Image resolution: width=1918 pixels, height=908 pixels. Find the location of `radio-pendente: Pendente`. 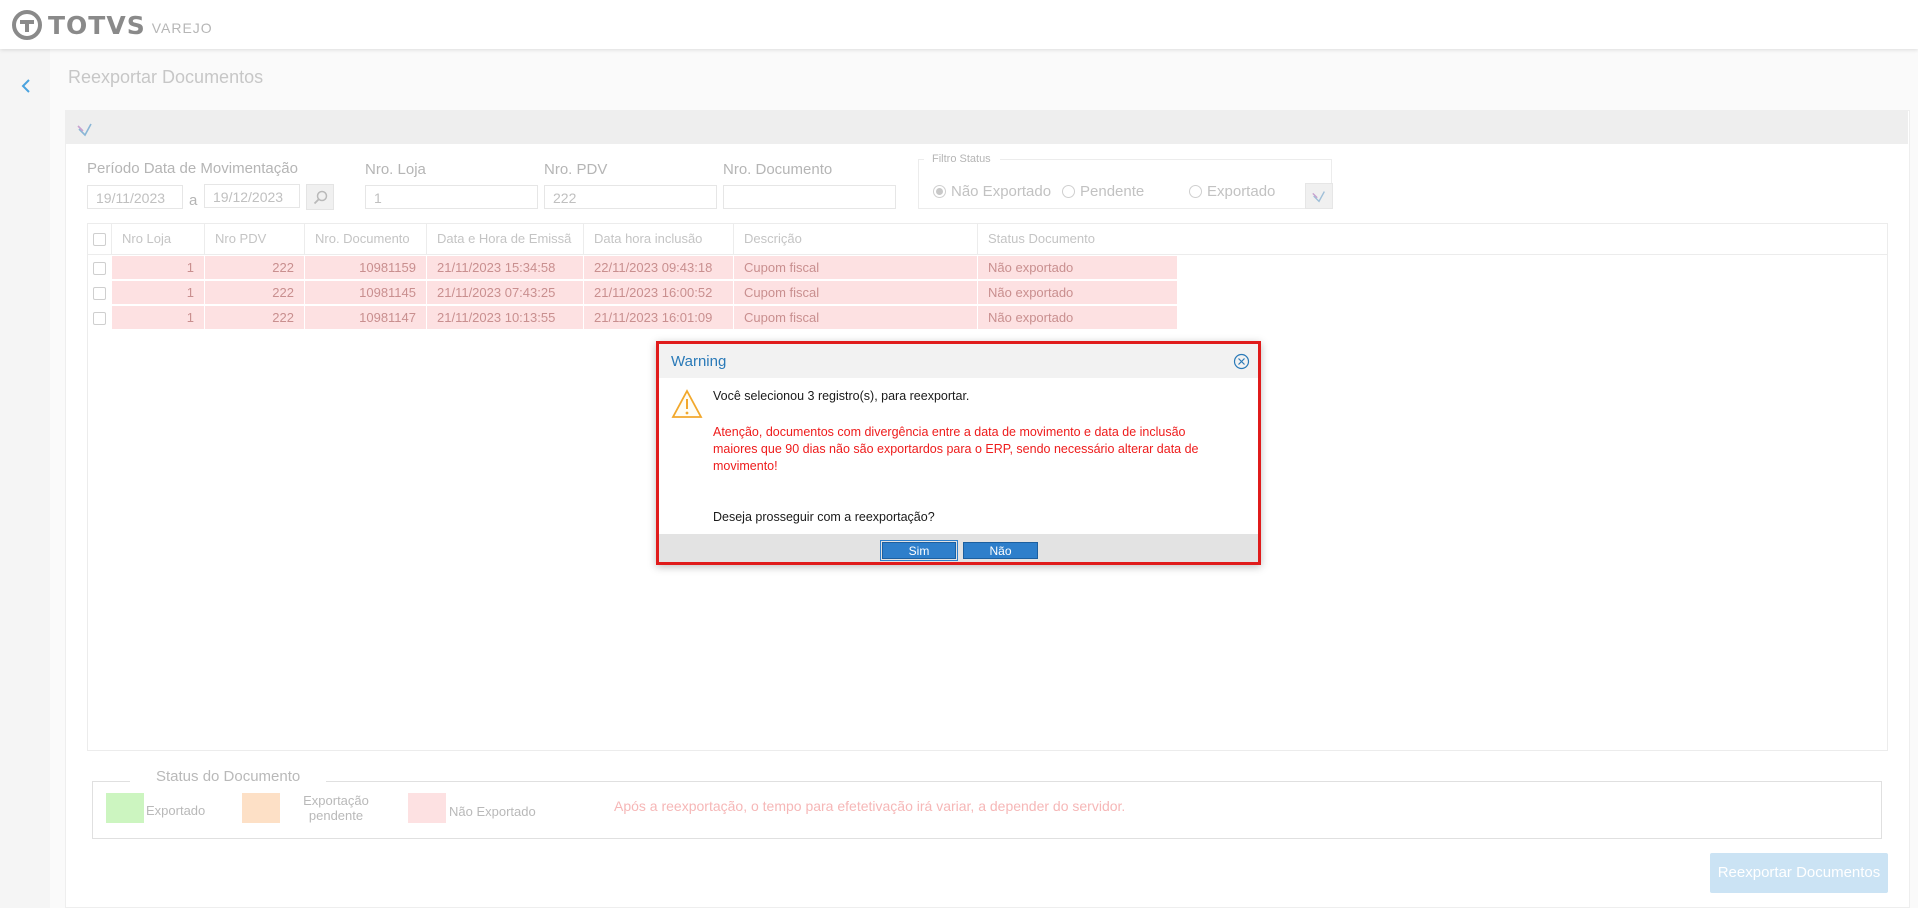

radio-pendente: Pendente is located at coordinates (1103, 191).